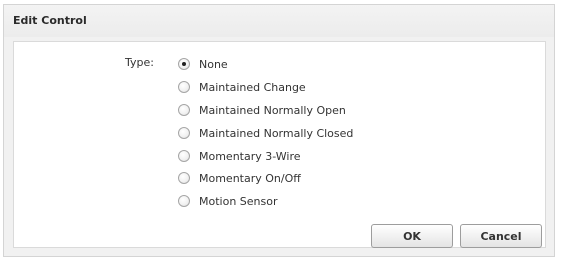 The width and height of the screenshot is (562, 265). I want to click on radio-option-momentary-on-off: Momentary On/Off, so click(239, 178).